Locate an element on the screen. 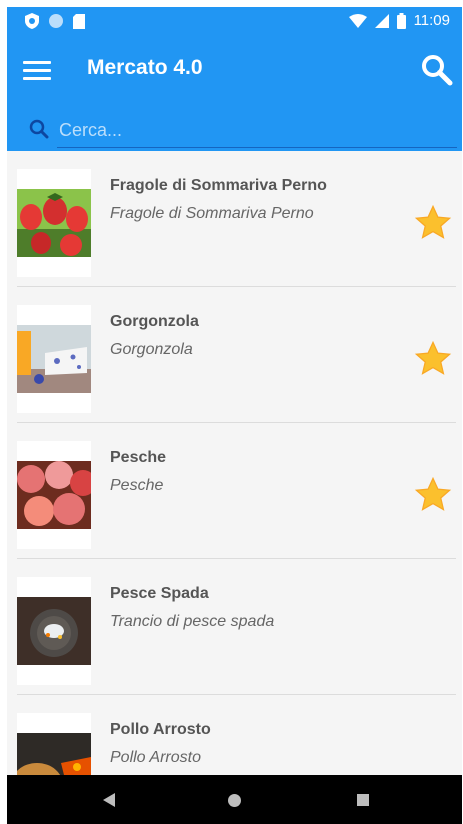  product-description: Trancio di pesce spada is located at coordinates (192, 621).